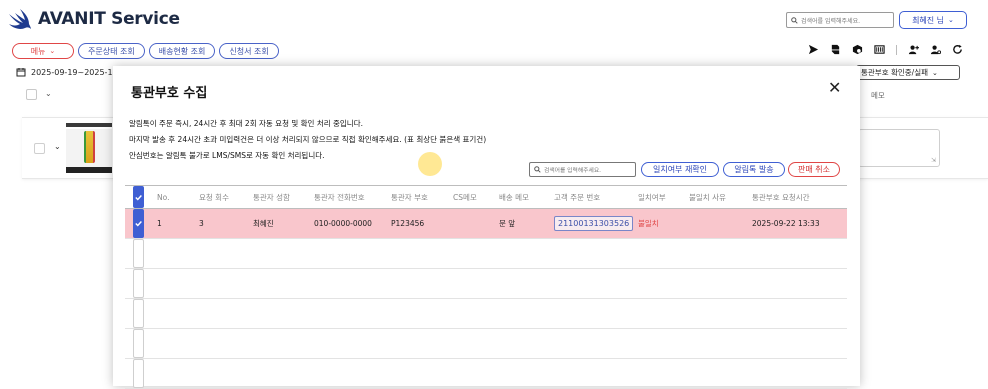 Image resolution: width=988 pixels, height=389 pixels. I want to click on user-menu-button: 최혜진 님 ⌄, so click(933, 20).